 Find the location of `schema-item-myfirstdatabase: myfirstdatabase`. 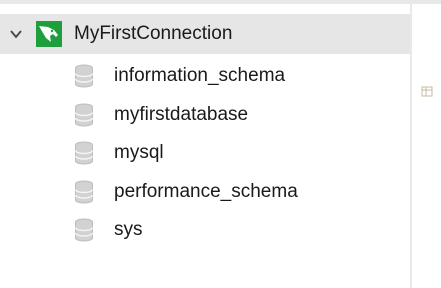

schema-item-myfirstdatabase: myfirstdatabase is located at coordinates (205, 115).